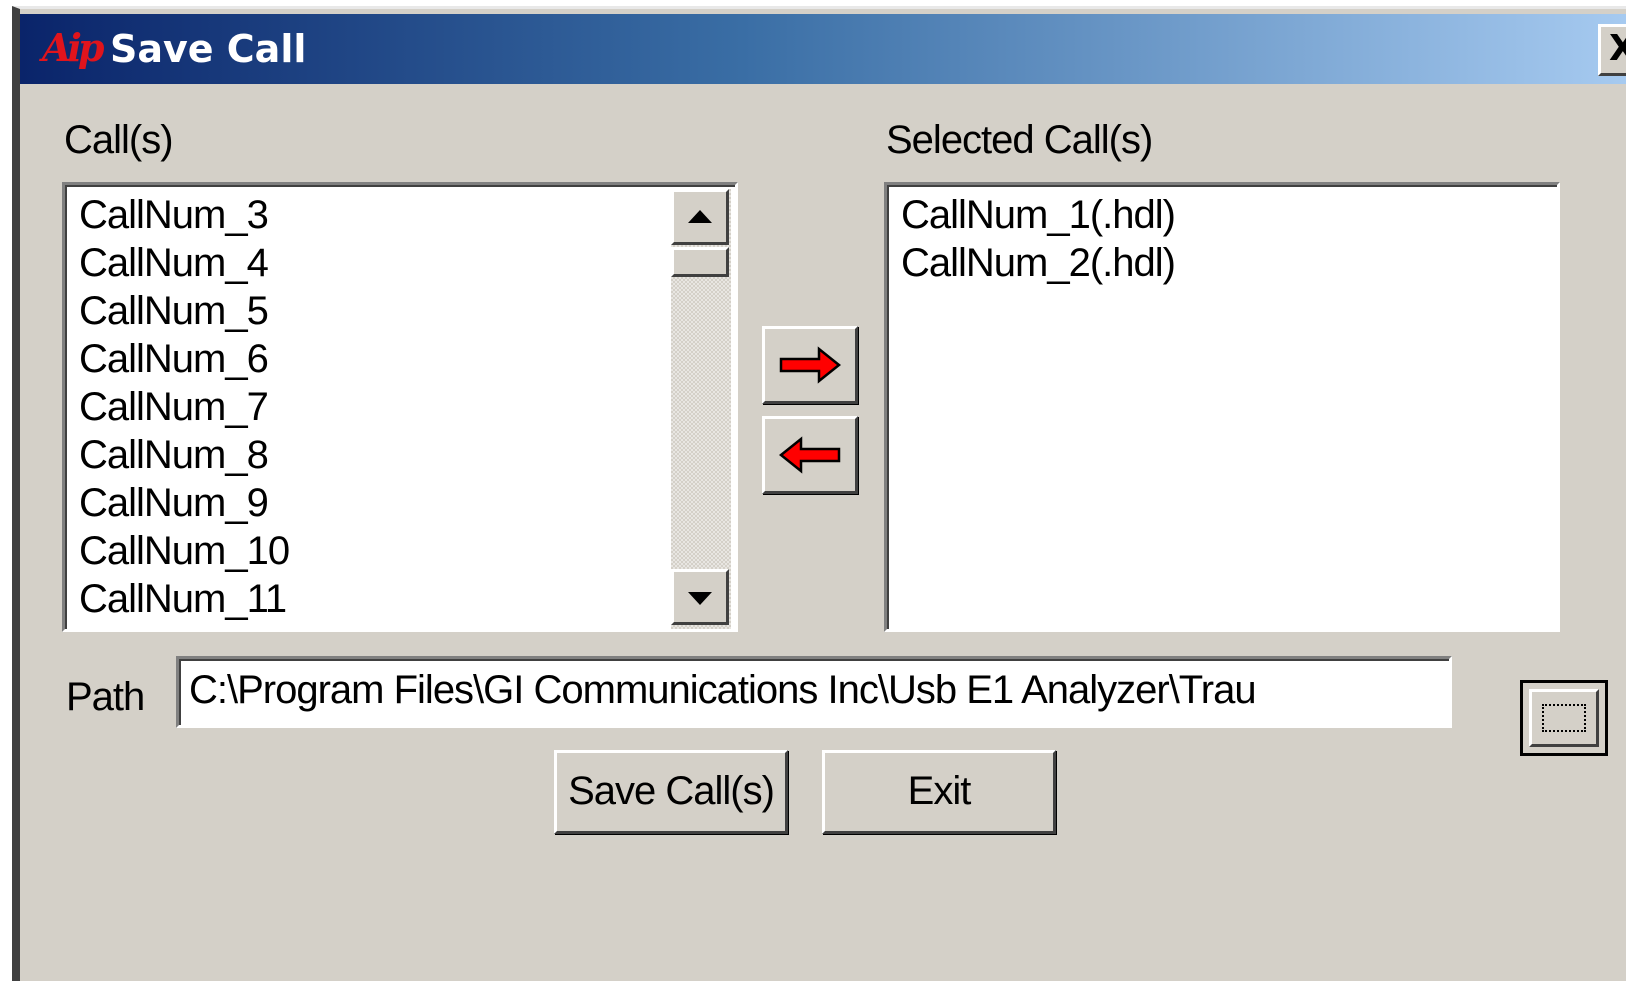 The image size is (1626, 981). What do you see at coordinates (1019, 140) in the screenshot?
I see `selected-calls-label: Selected Call(s)` at bounding box center [1019, 140].